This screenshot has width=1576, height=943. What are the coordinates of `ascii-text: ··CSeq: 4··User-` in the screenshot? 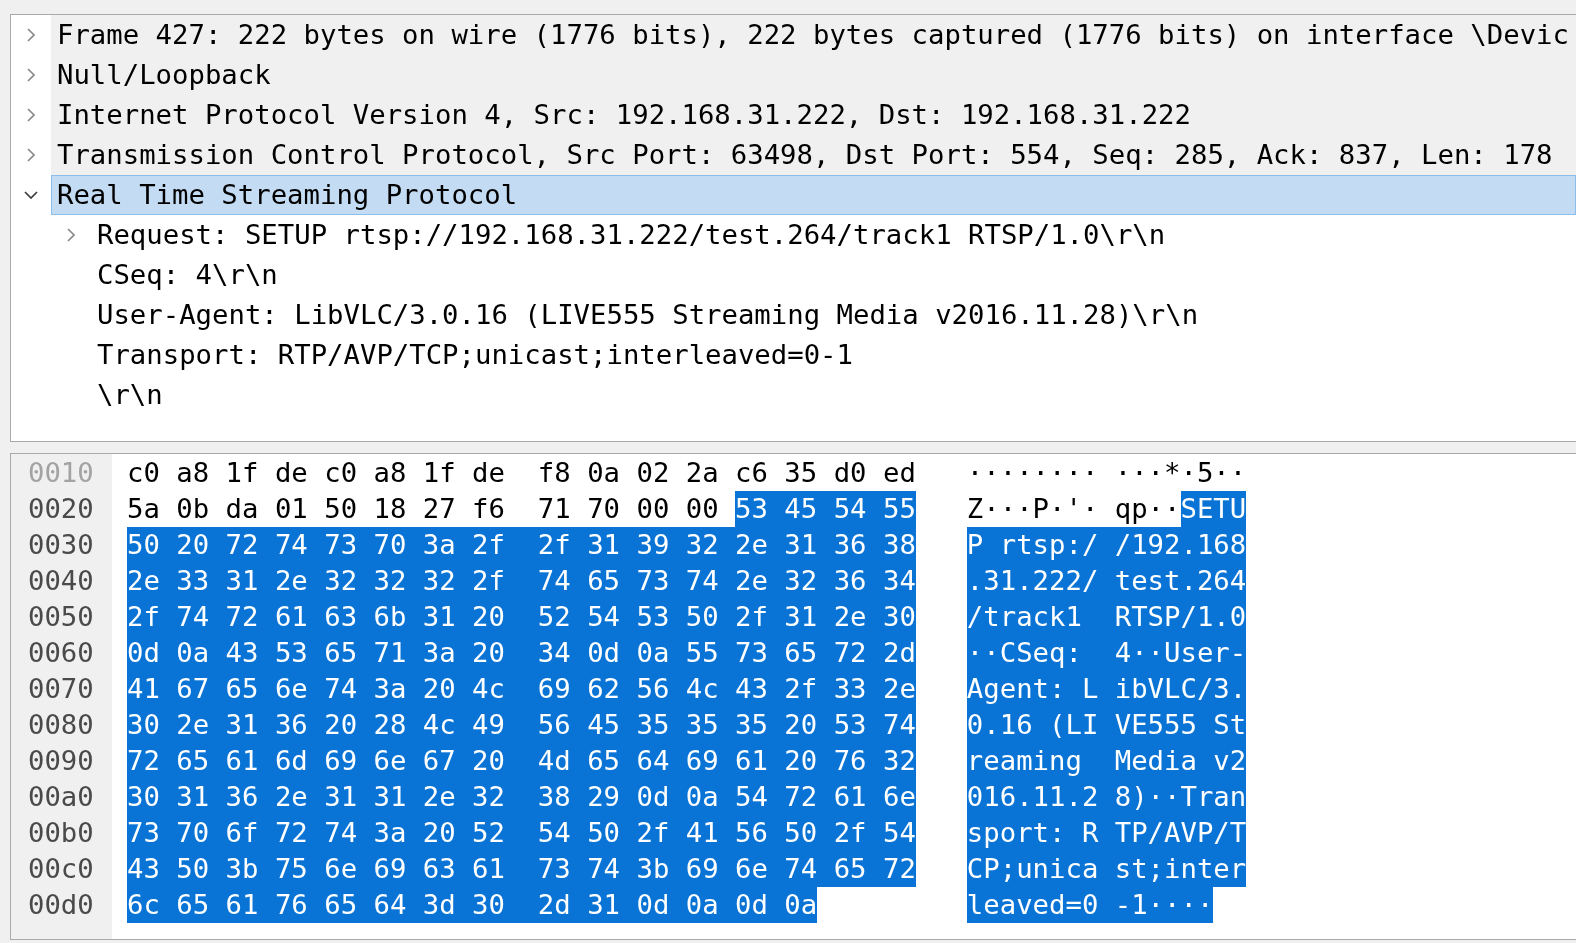 It's located at (1106, 653).